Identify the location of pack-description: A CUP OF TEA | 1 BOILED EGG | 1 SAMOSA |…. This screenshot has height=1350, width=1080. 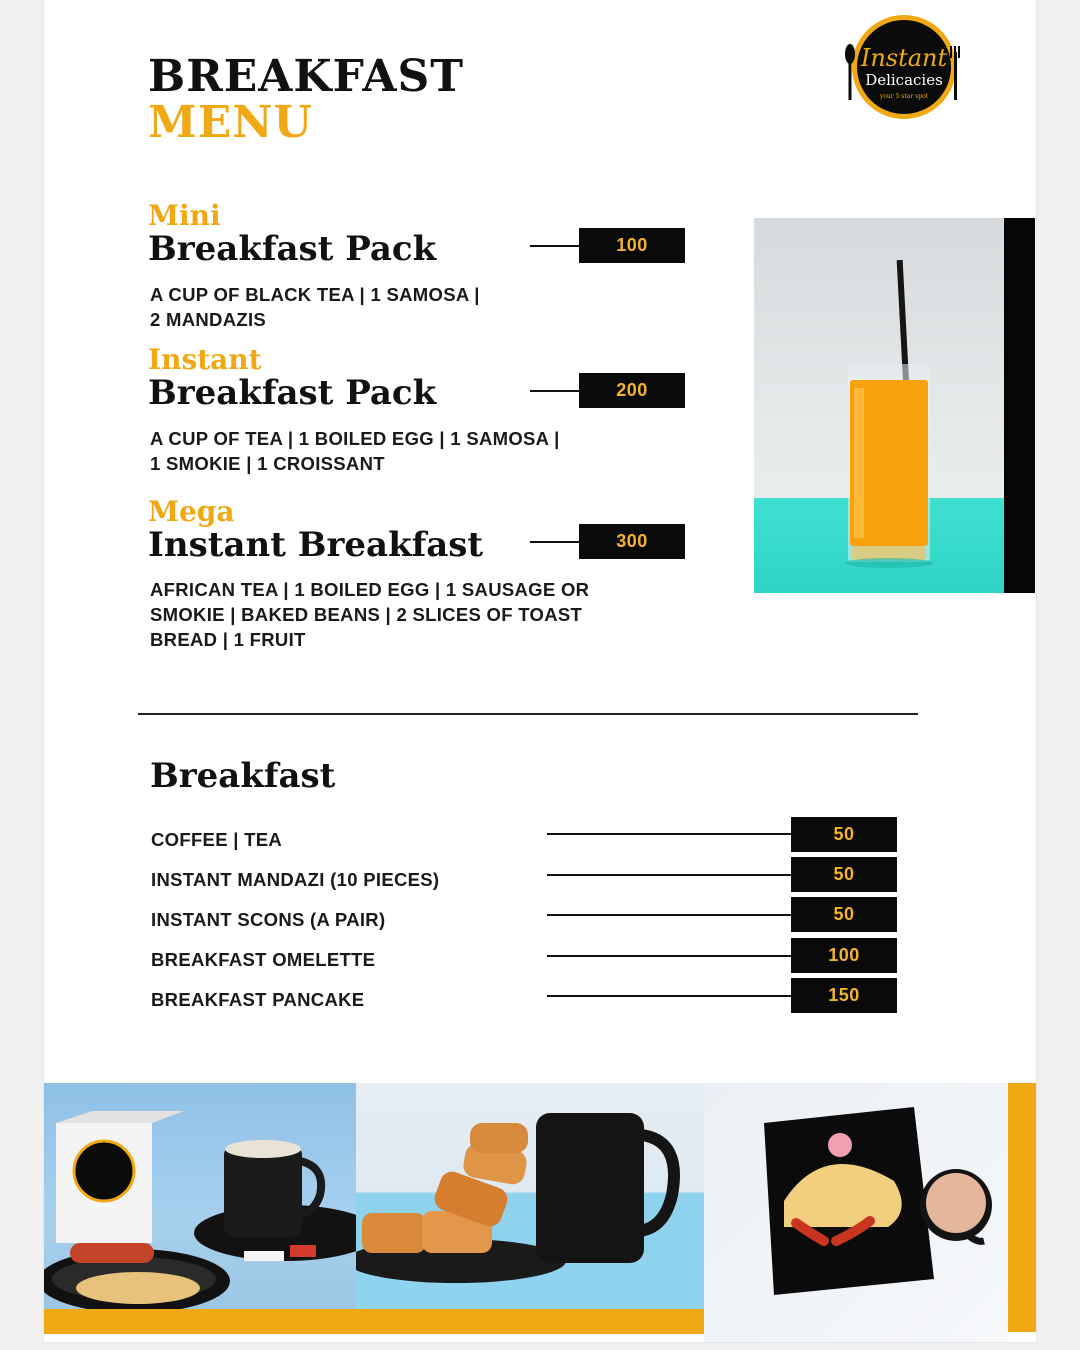
(385, 451).